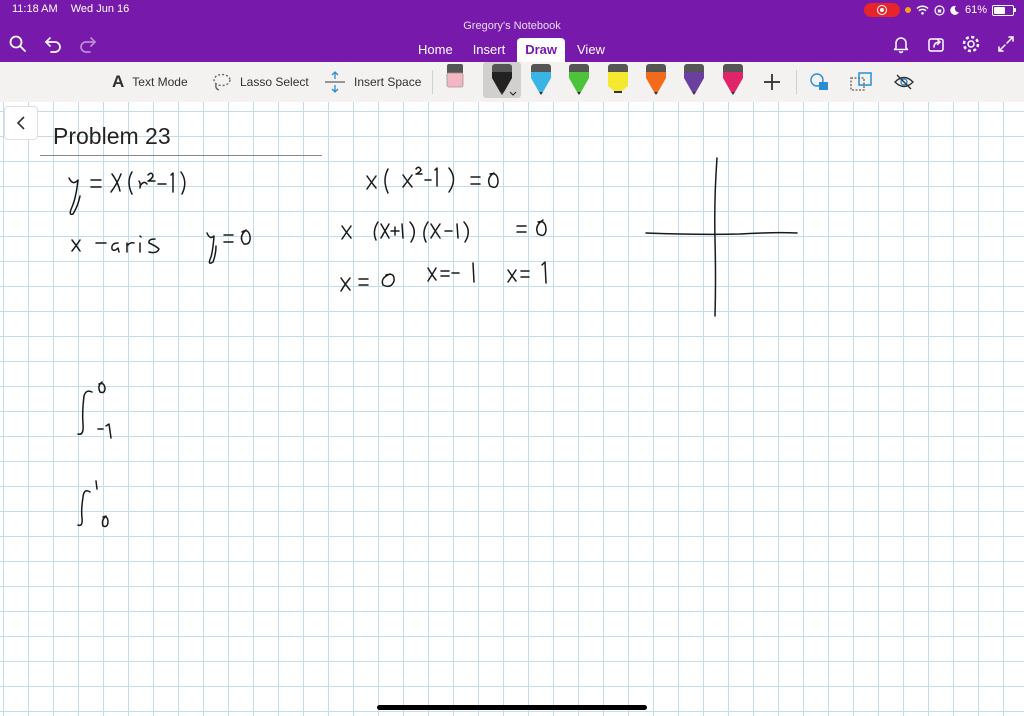 Image resolution: width=1024 pixels, height=716 pixels. I want to click on moon-icon, so click(954, 10).